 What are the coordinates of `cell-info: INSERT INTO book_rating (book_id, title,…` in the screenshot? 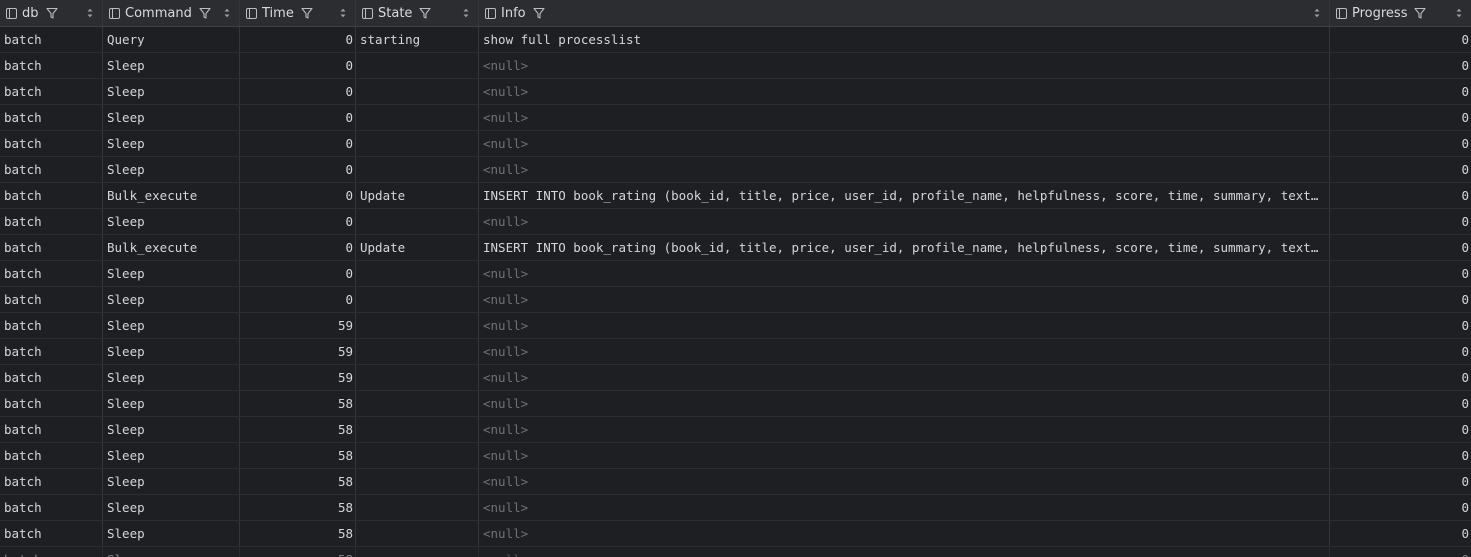 It's located at (904, 247).